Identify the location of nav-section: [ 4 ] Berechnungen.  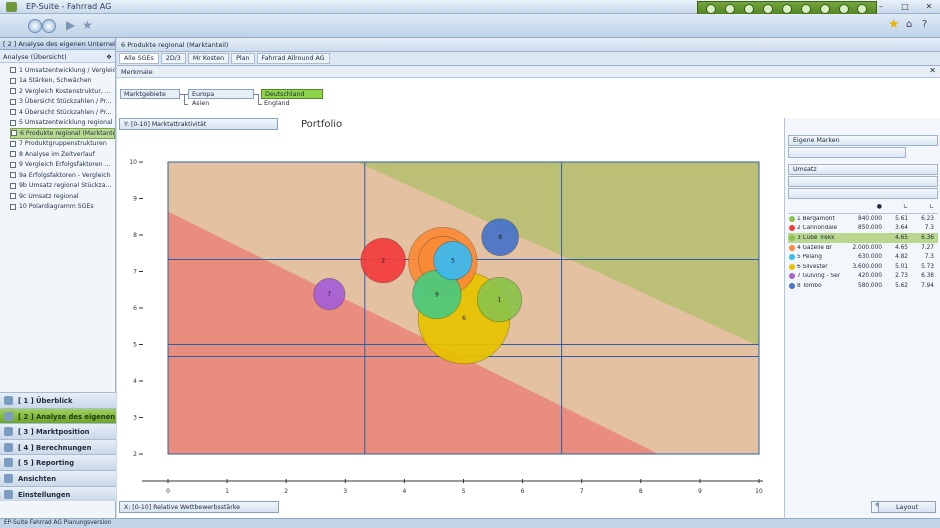
(58, 446).